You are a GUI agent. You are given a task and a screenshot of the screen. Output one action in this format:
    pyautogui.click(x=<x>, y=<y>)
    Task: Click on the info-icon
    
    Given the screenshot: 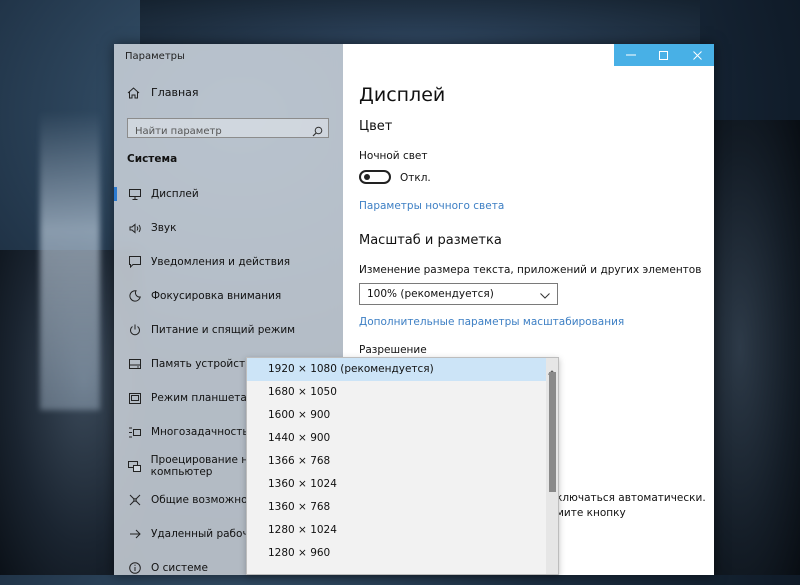 What is the action you would take?
    pyautogui.click(x=135, y=568)
    